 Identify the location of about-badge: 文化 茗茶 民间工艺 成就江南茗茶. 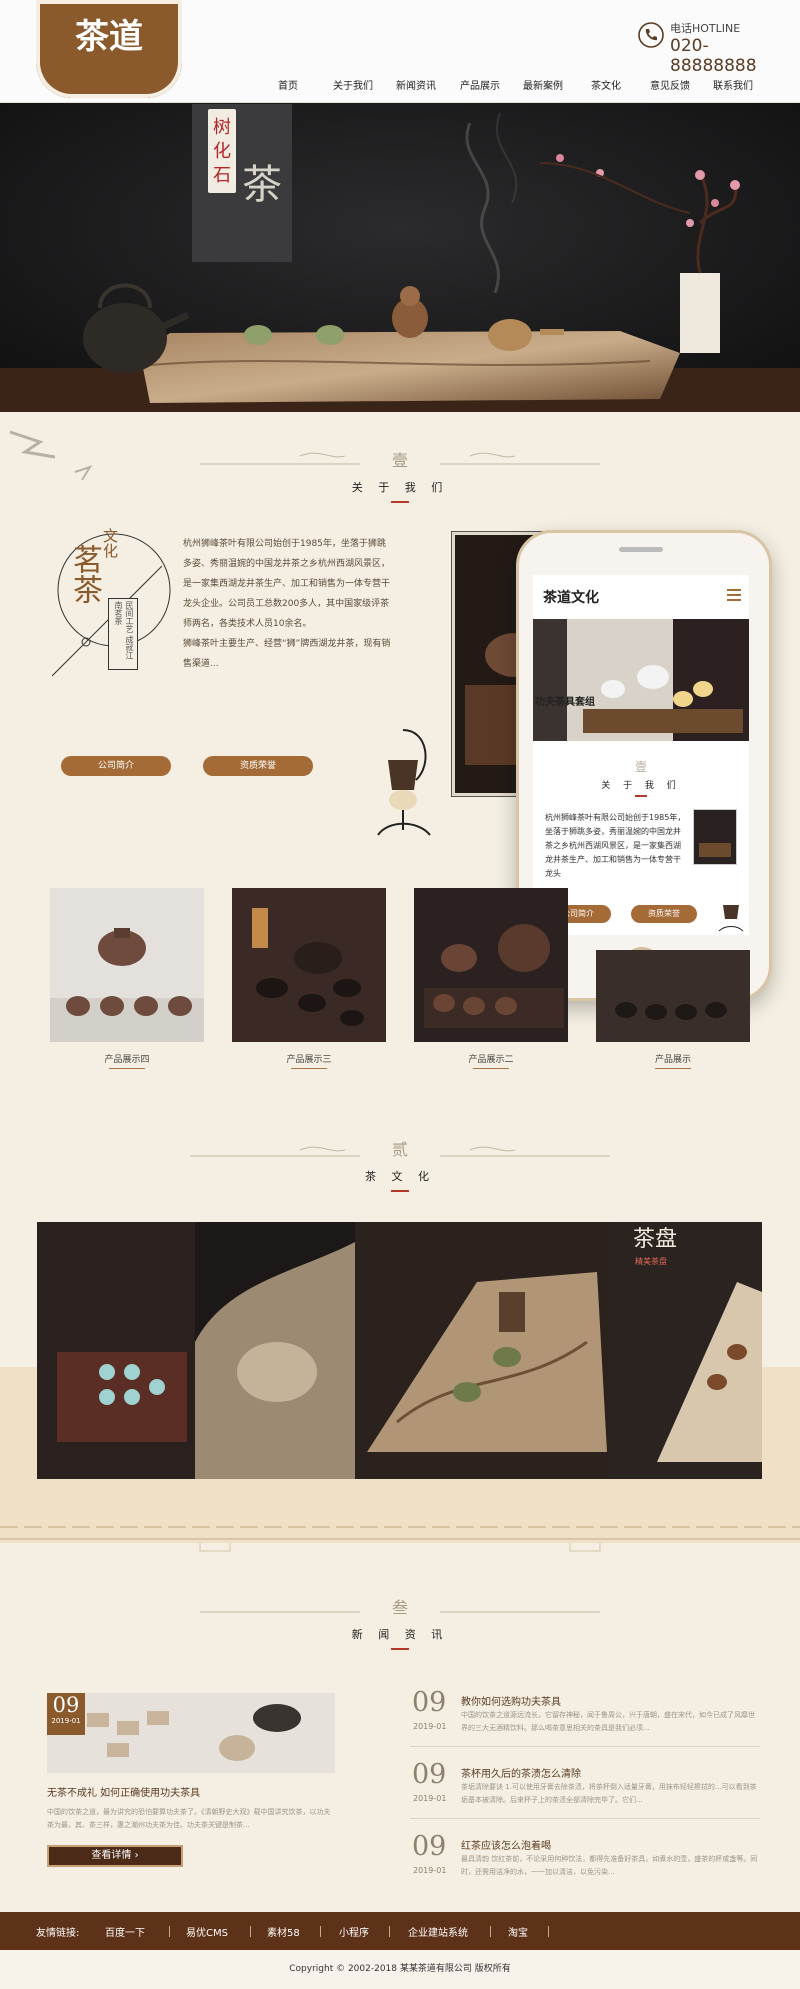
(111, 603).